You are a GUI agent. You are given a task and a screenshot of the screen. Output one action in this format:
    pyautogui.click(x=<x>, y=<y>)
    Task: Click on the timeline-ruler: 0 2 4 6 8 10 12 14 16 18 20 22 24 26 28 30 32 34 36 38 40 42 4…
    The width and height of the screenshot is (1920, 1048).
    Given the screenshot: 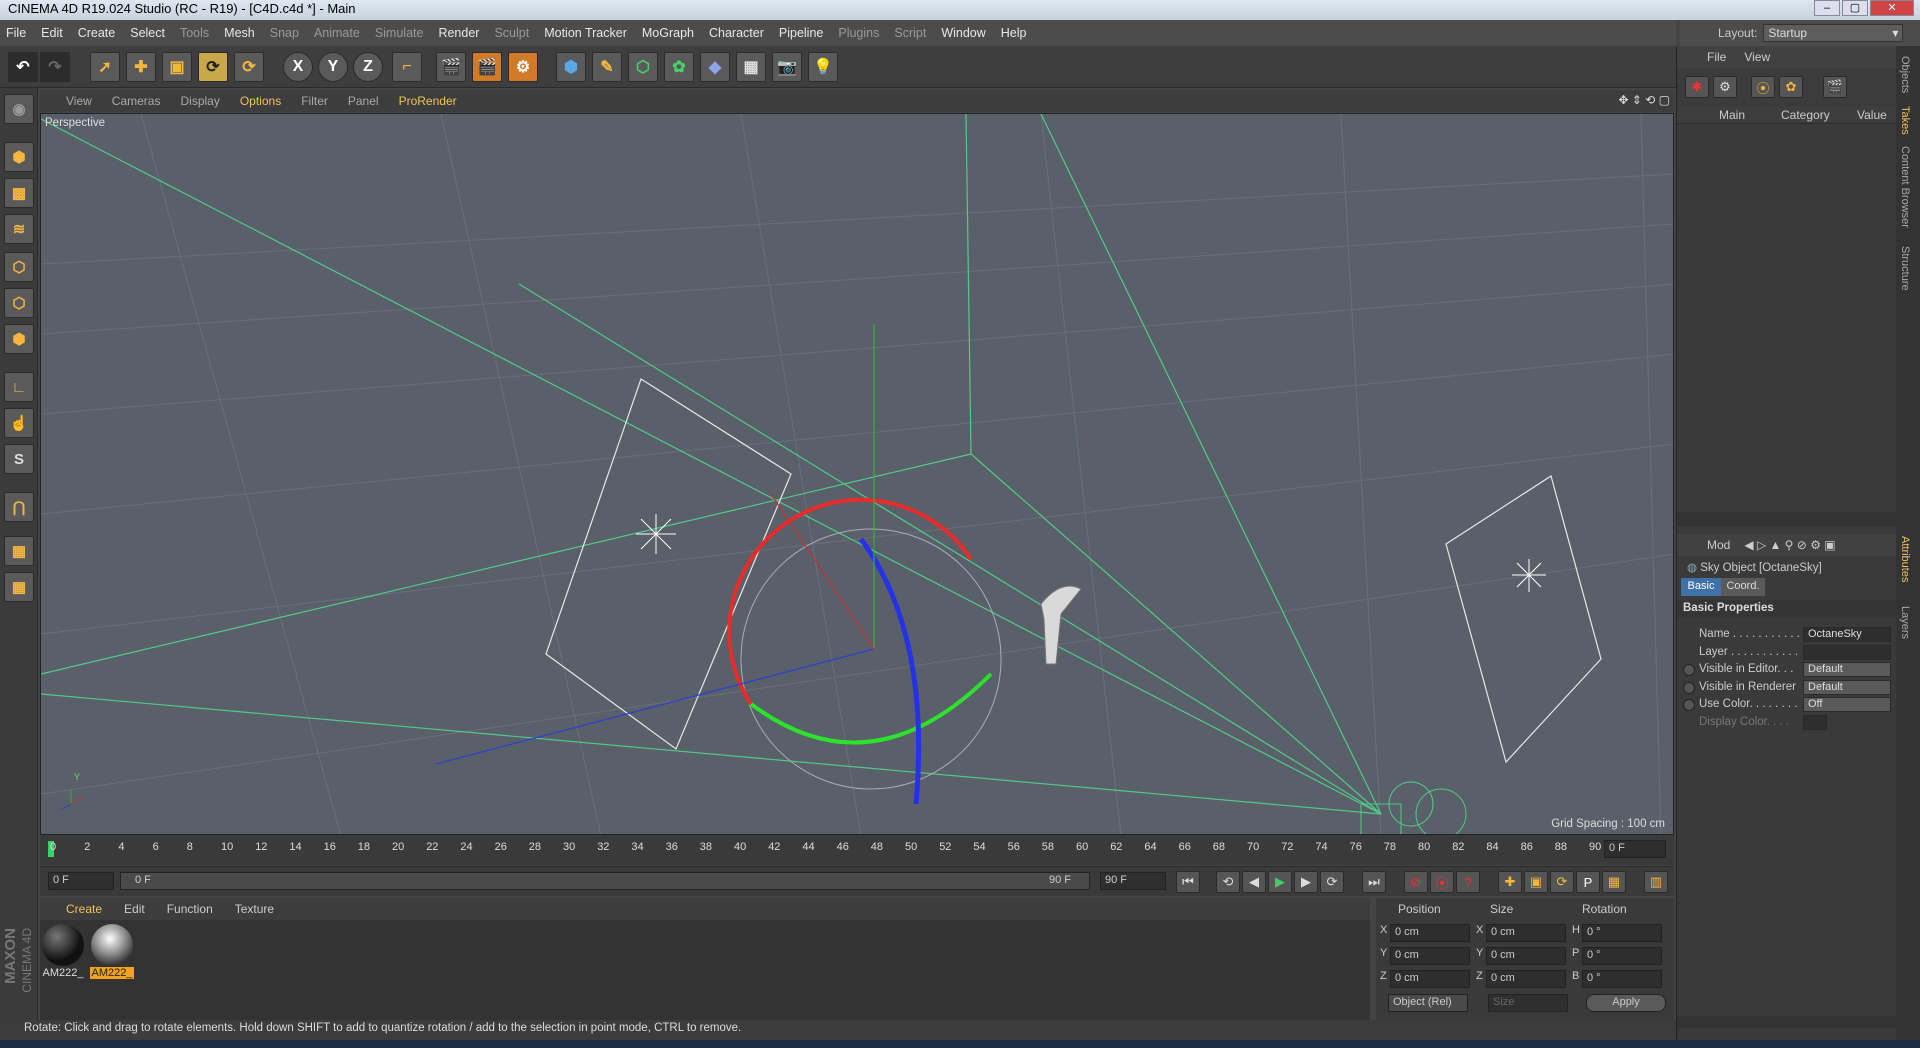 What is the action you would take?
    pyautogui.click(x=857, y=850)
    